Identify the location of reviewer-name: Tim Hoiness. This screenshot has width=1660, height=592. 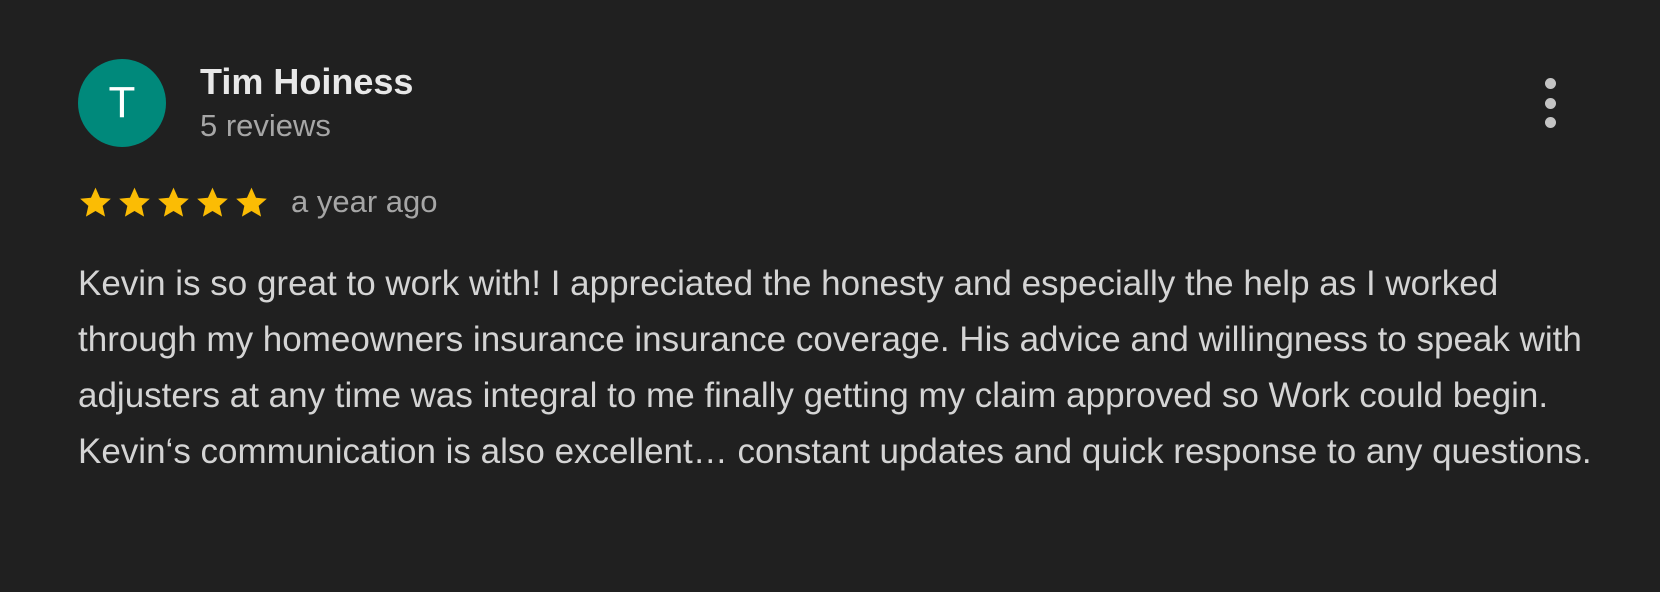
(306, 82).